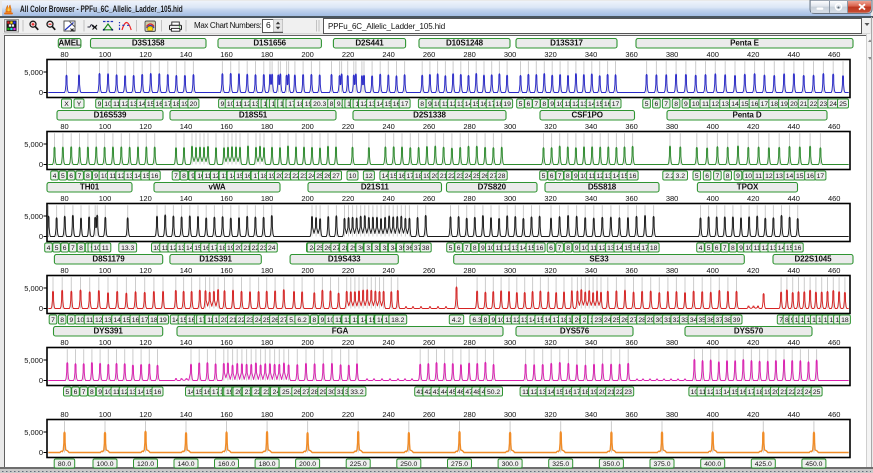 This screenshot has width=873, height=473. Describe the element at coordinates (628, 392) in the screenshot. I see `svg-text: 23` at that location.